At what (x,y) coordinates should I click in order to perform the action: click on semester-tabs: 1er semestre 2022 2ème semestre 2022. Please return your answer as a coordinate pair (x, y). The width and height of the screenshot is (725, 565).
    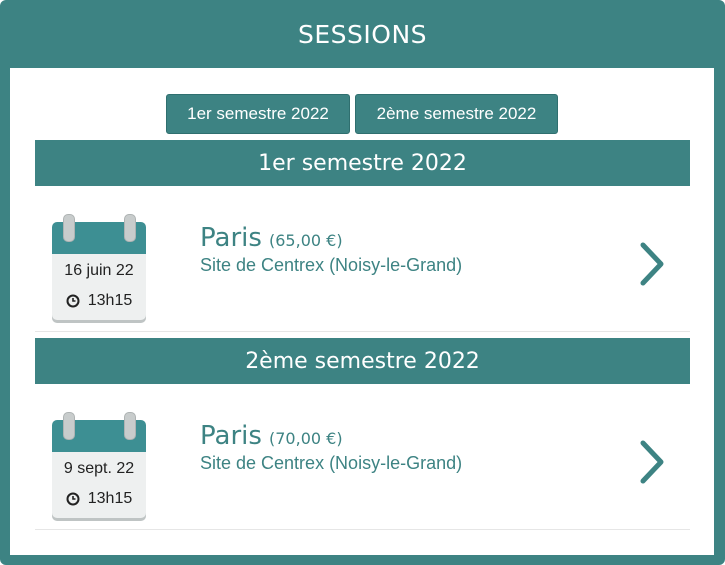
    Looking at the image, I should click on (362, 114).